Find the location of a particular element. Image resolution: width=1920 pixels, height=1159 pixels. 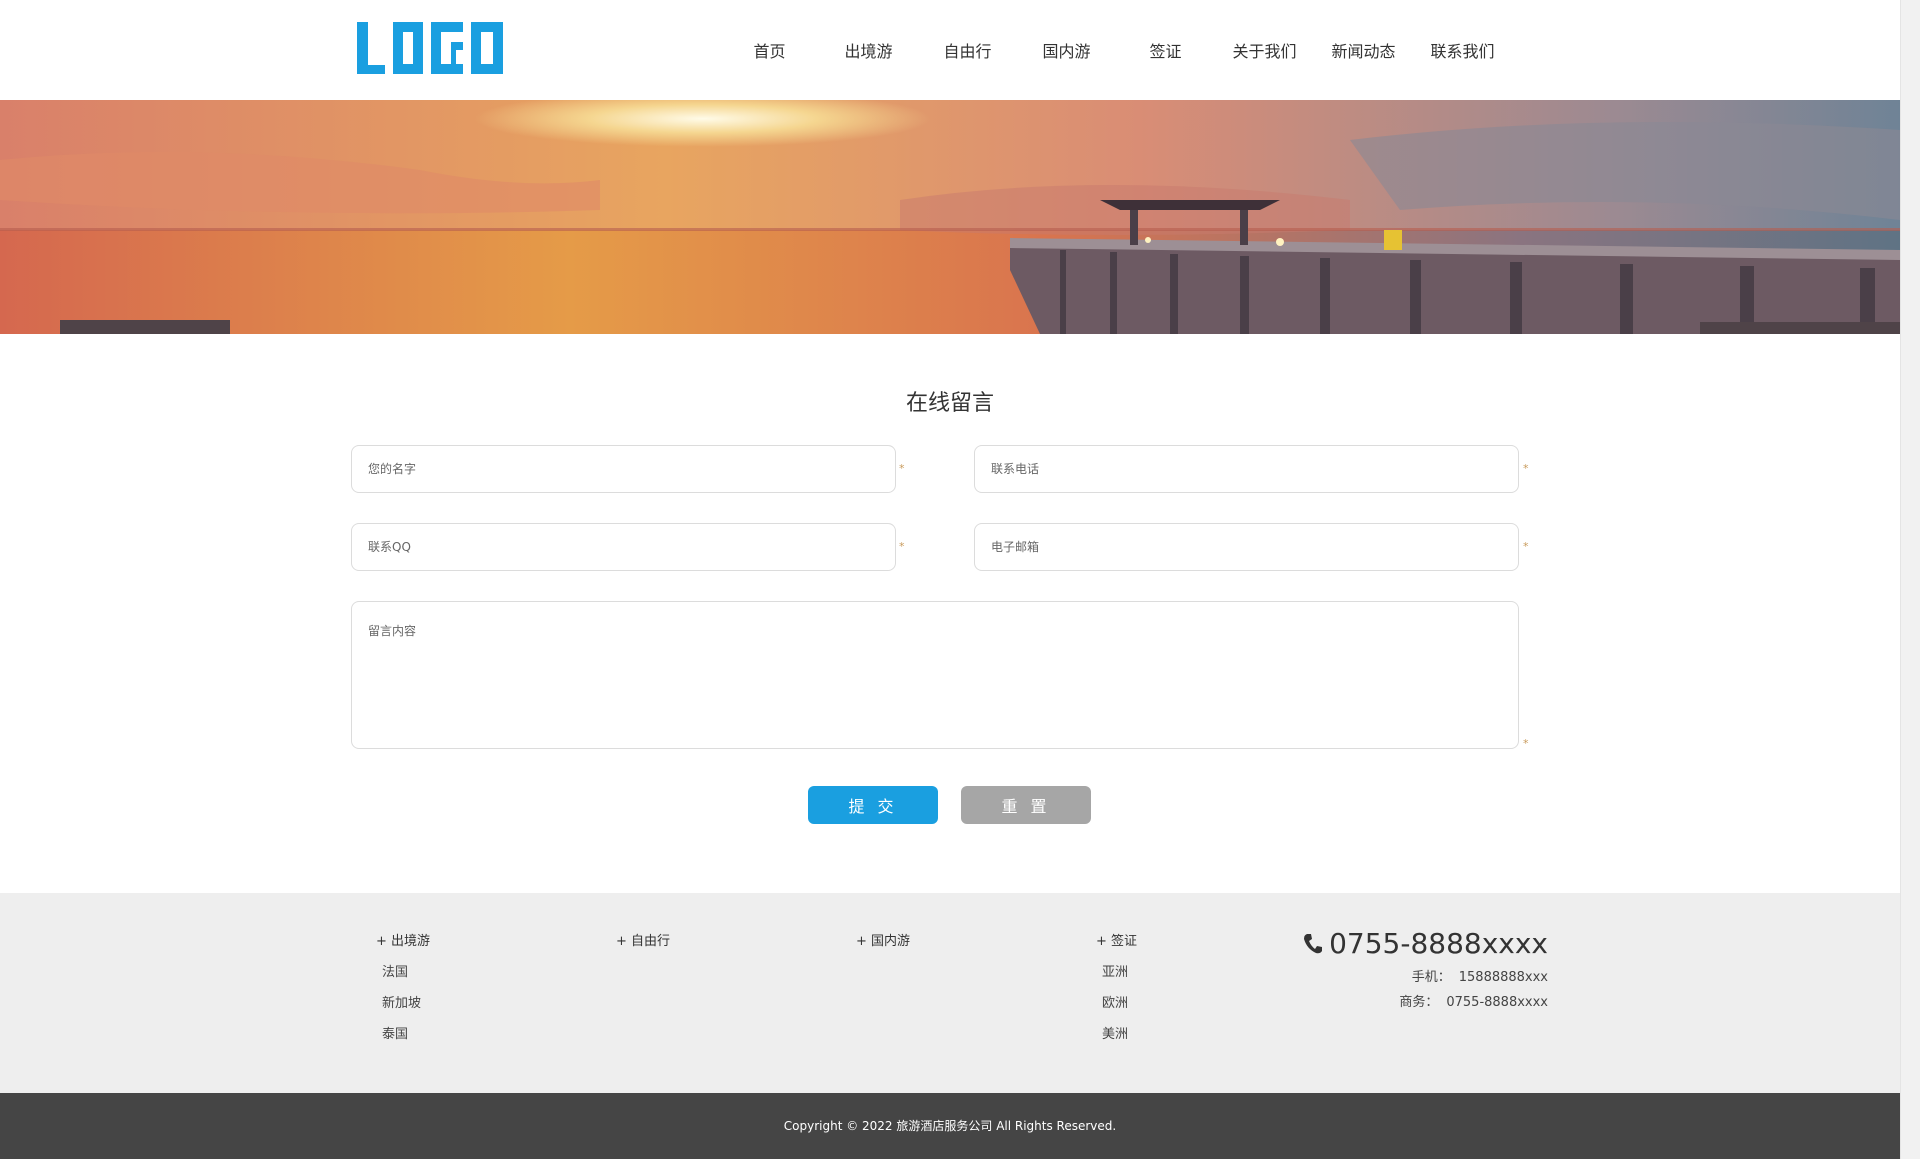

hotline-number: 0755-8888xxxx is located at coordinates (1438, 943).